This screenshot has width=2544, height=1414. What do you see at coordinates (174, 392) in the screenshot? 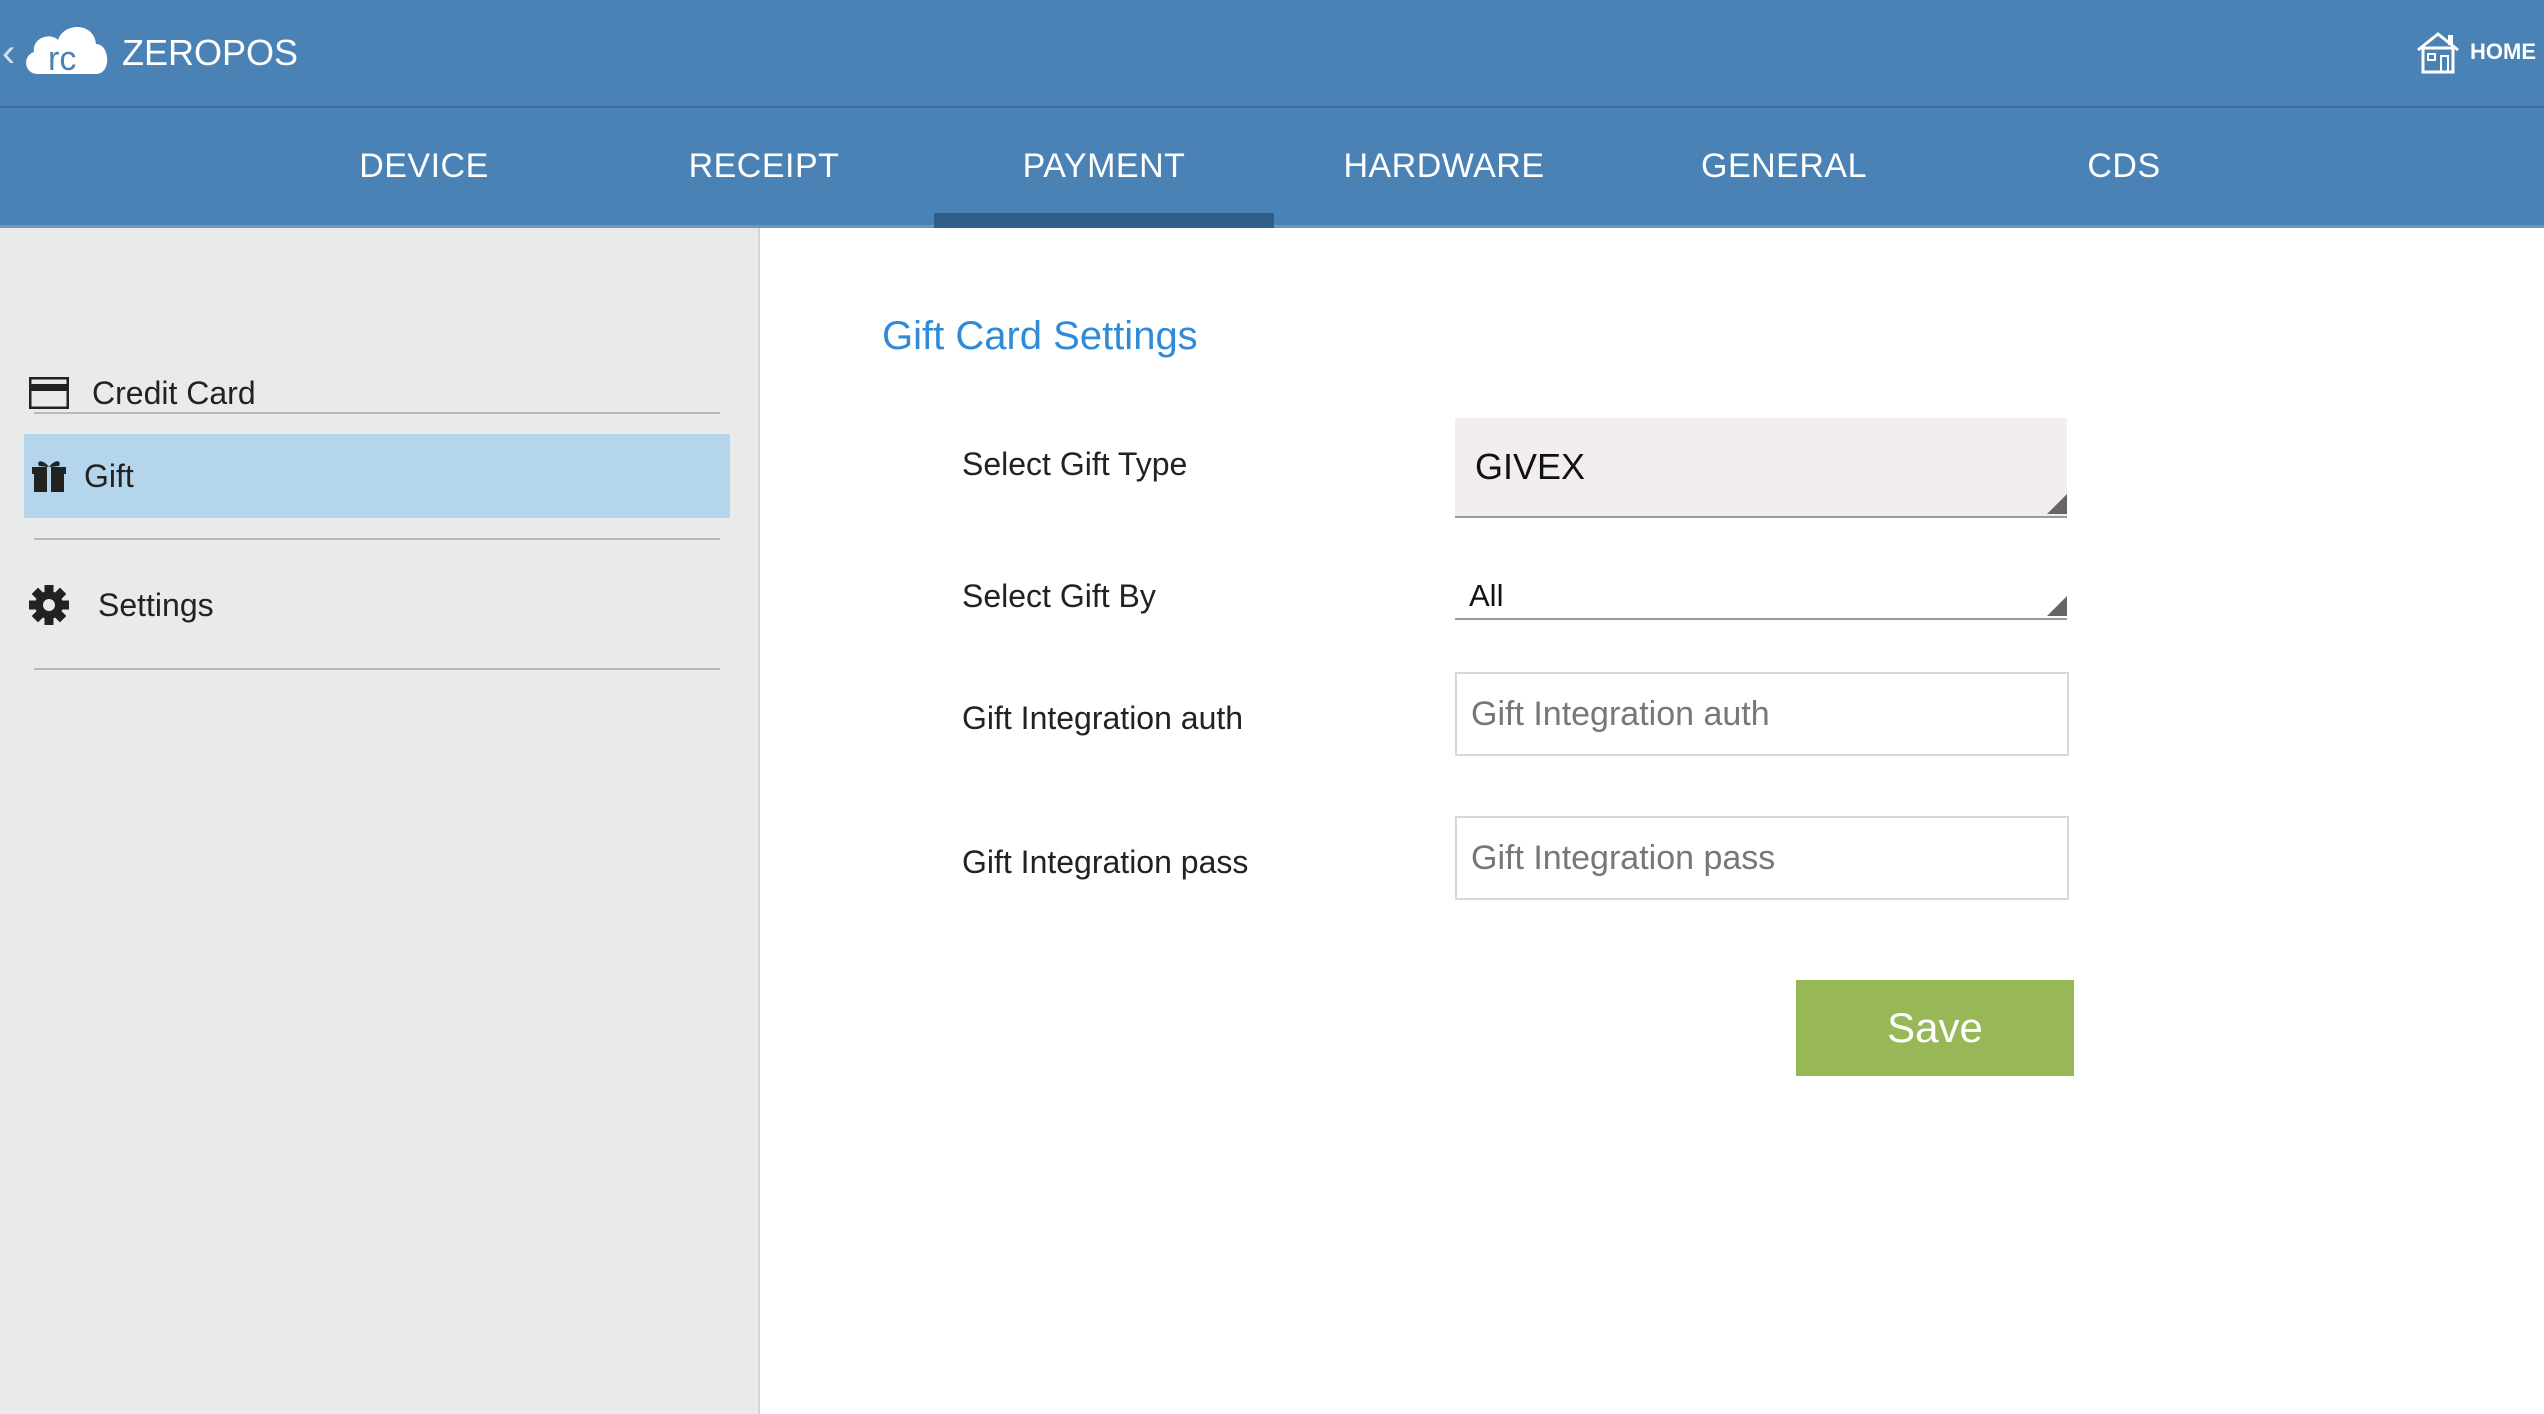
I see `sidebar-item-label: Credit Card` at bounding box center [174, 392].